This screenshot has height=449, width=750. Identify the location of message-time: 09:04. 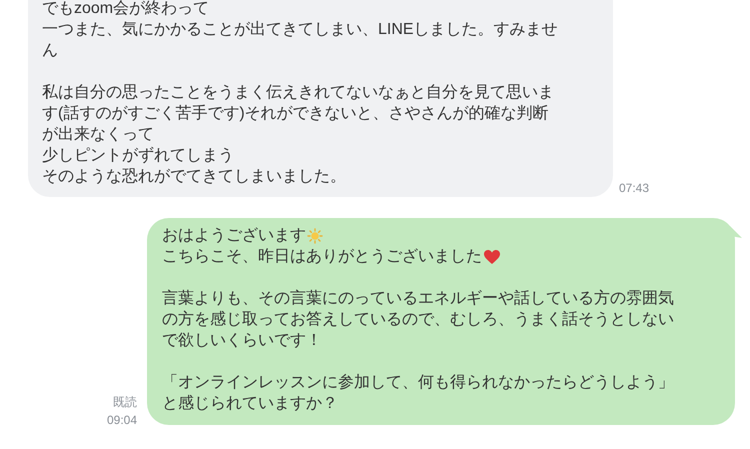
(121, 420).